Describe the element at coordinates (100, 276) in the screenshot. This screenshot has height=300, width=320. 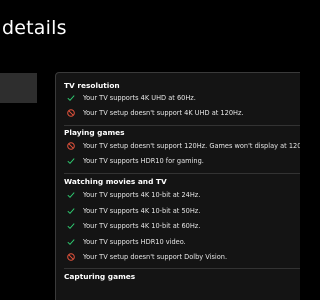
I see `section-heading-capturing-games: Capturing games` at that location.